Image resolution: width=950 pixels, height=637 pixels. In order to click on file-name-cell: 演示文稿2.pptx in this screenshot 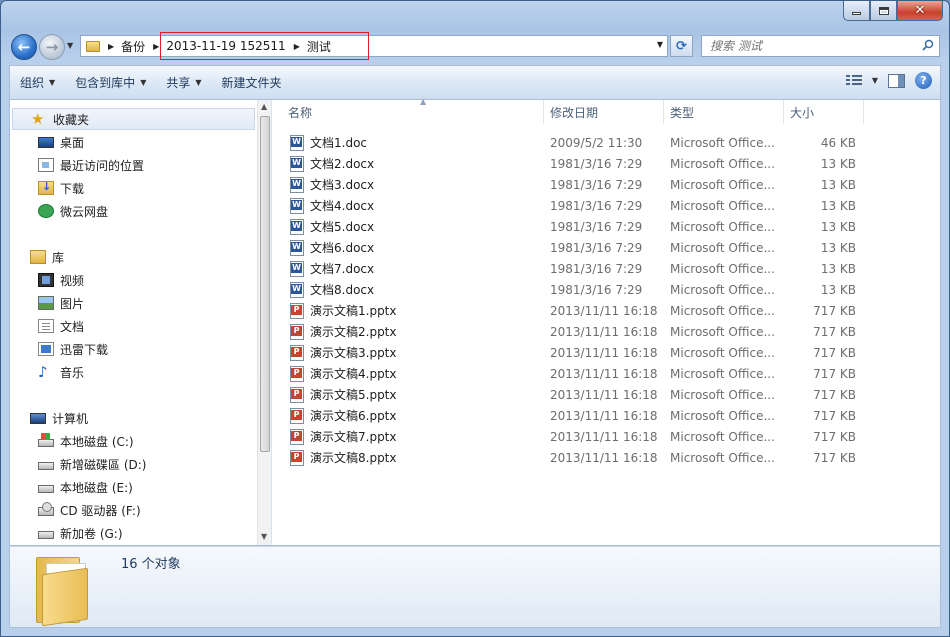, I will do `click(415, 331)`.